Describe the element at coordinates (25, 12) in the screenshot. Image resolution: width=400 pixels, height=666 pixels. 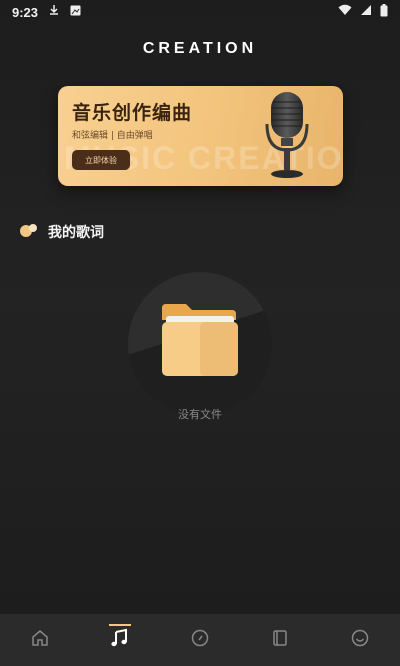
I see `status-time: 9:23` at that location.